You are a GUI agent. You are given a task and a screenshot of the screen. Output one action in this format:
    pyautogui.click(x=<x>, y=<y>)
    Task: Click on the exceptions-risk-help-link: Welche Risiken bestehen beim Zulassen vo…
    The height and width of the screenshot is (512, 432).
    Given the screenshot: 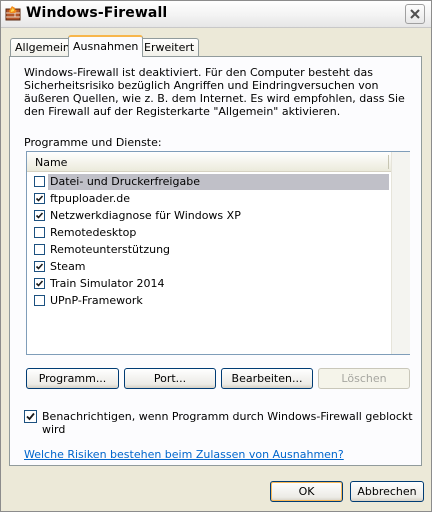 What is the action you would take?
    pyautogui.click(x=184, y=454)
    